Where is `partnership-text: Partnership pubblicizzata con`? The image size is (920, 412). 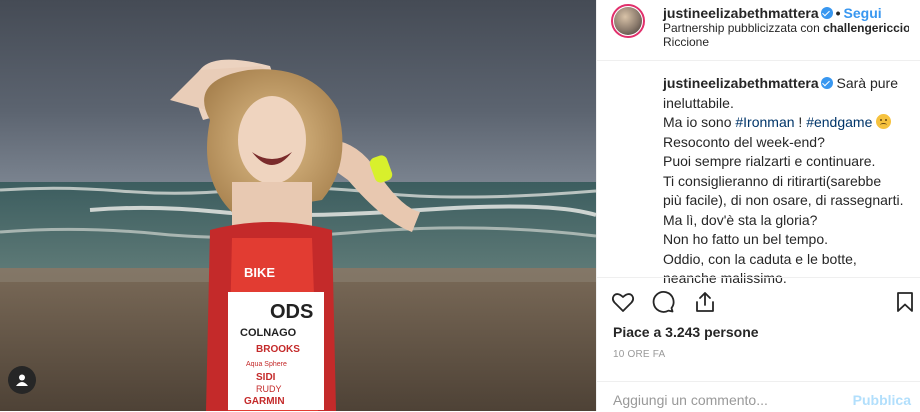
partnership-text: Partnership pubblicizzata con is located at coordinates (743, 28).